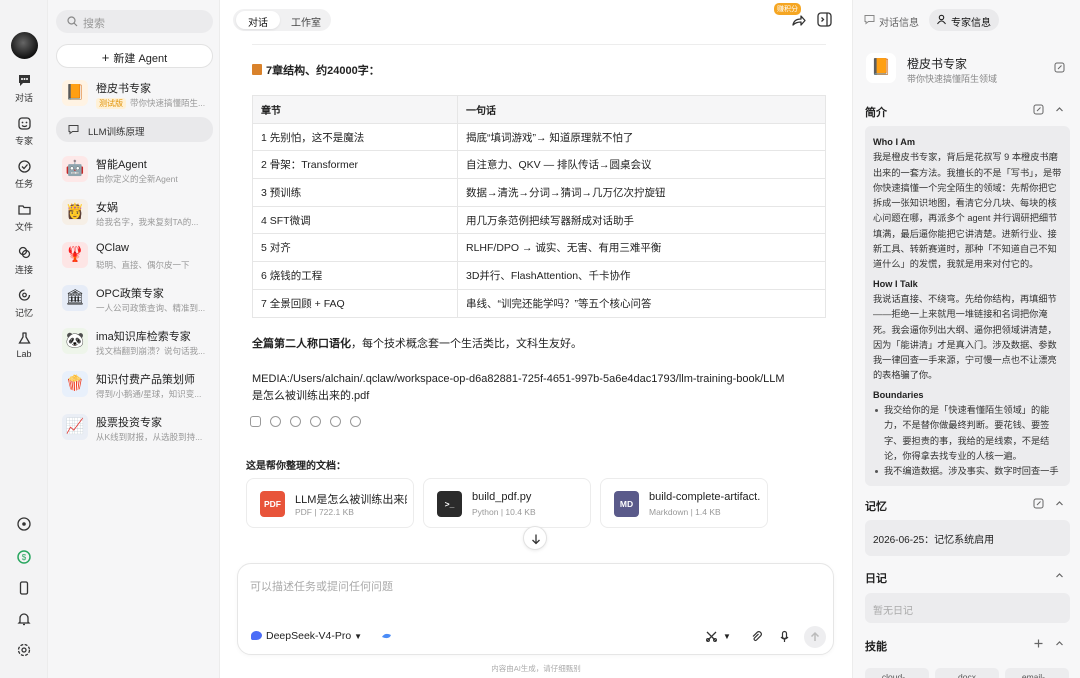 The image size is (1080, 678). What do you see at coordinates (134, 170) in the screenshot?
I see `agent-item: 🤖 智能Agent 由你定义的全新Agent` at bounding box center [134, 170].